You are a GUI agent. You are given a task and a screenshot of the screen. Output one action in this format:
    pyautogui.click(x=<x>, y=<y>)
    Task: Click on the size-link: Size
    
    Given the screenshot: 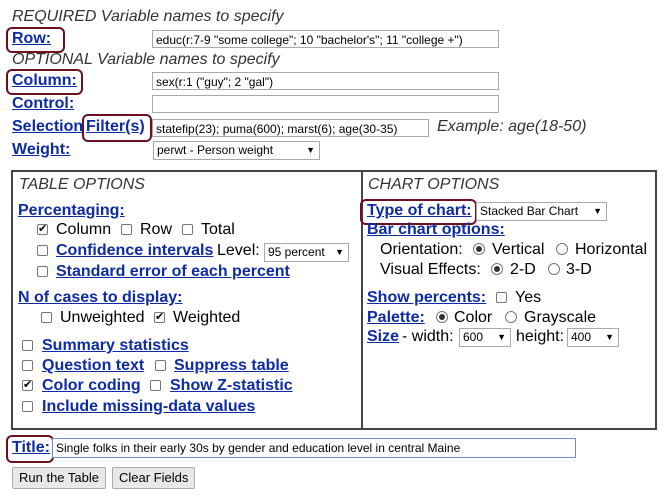 What is the action you would take?
    pyautogui.click(x=383, y=337)
    